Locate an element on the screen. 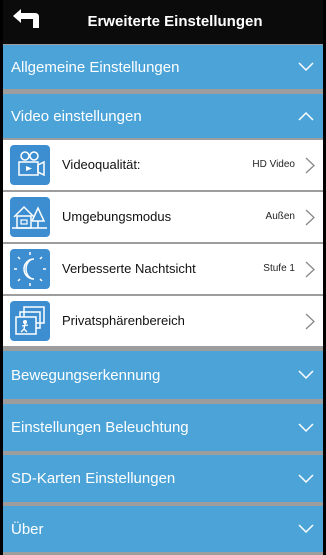 The image size is (326, 555). section-label: Bewegungserkennung is located at coordinates (86, 375).